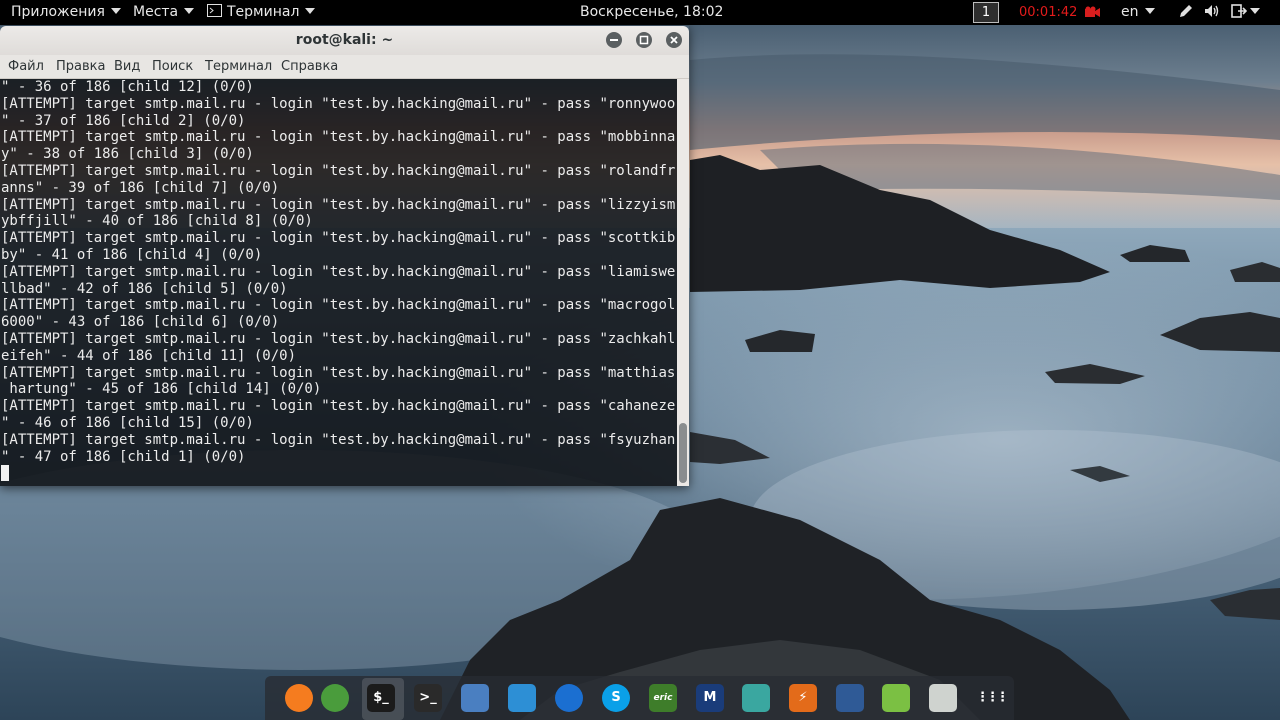 The image size is (1280, 720). What do you see at coordinates (1048, 12) in the screenshot?
I see `recording-timer: 00:01:42` at bounding box center [1048, 12].